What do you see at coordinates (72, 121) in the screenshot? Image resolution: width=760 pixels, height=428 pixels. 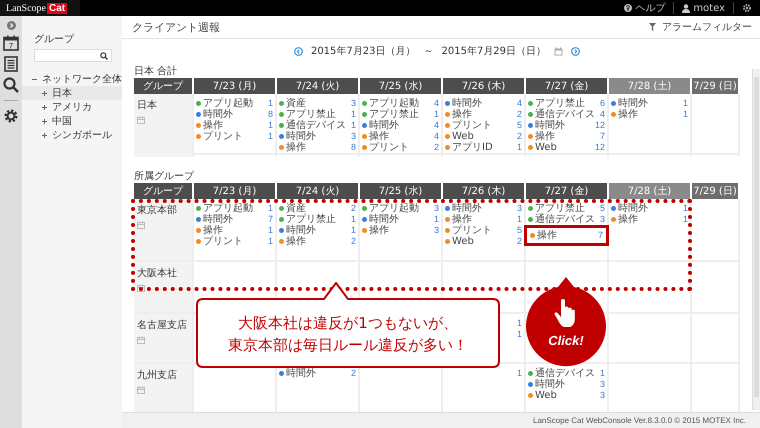 I see `tree-item: 中国` at bounding box center [72, 121].